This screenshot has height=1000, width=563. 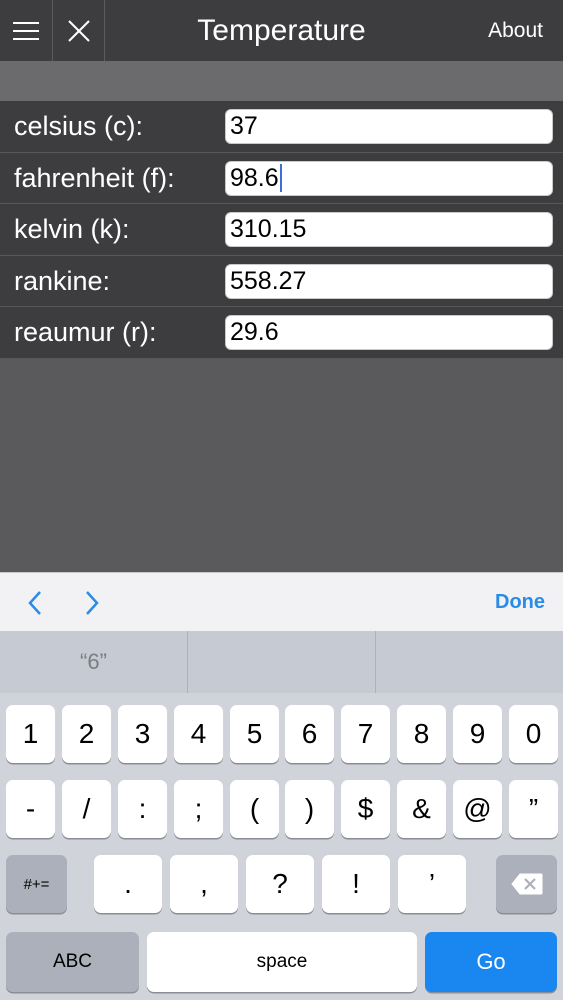 I want to click on menu-button, so click(x=26, y=30).